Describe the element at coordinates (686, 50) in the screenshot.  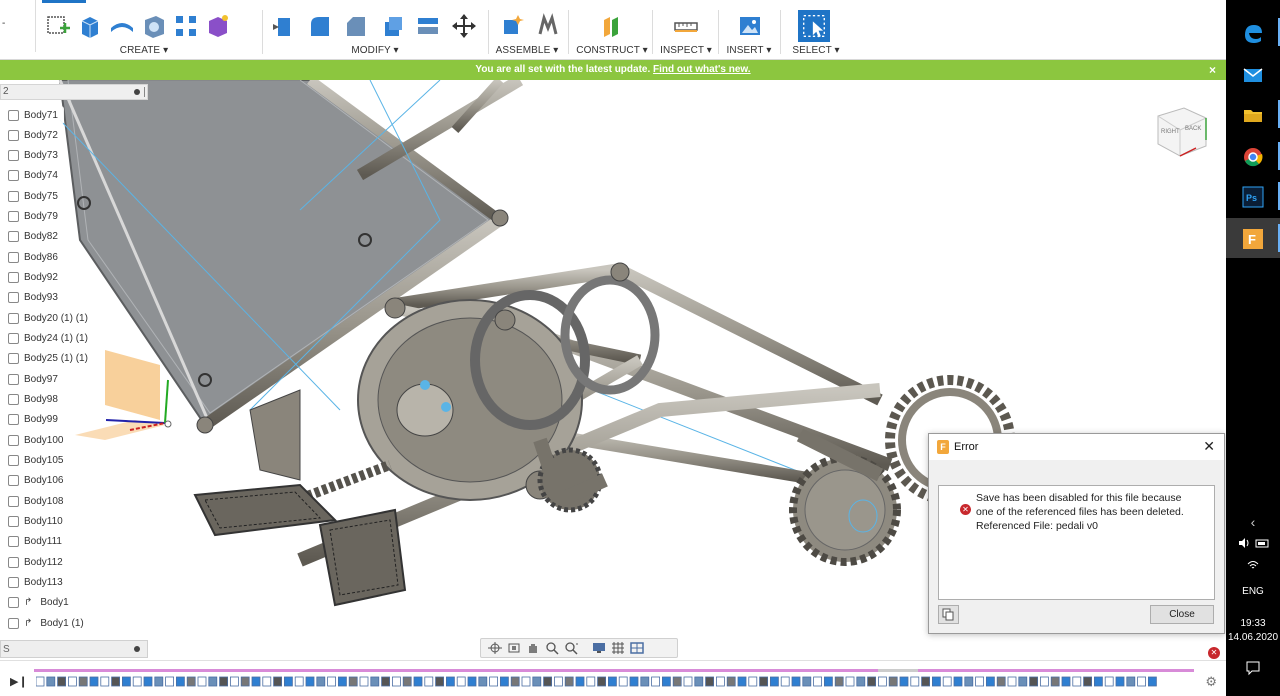
I see `inspect-menu: INSPECT ▾` at that location.